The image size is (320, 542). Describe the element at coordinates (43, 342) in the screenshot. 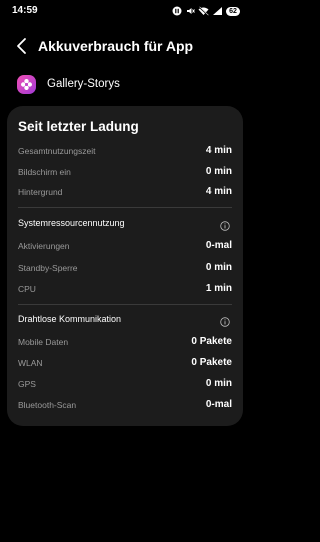

I see `wireless-label: Mobile Daten` at that location.